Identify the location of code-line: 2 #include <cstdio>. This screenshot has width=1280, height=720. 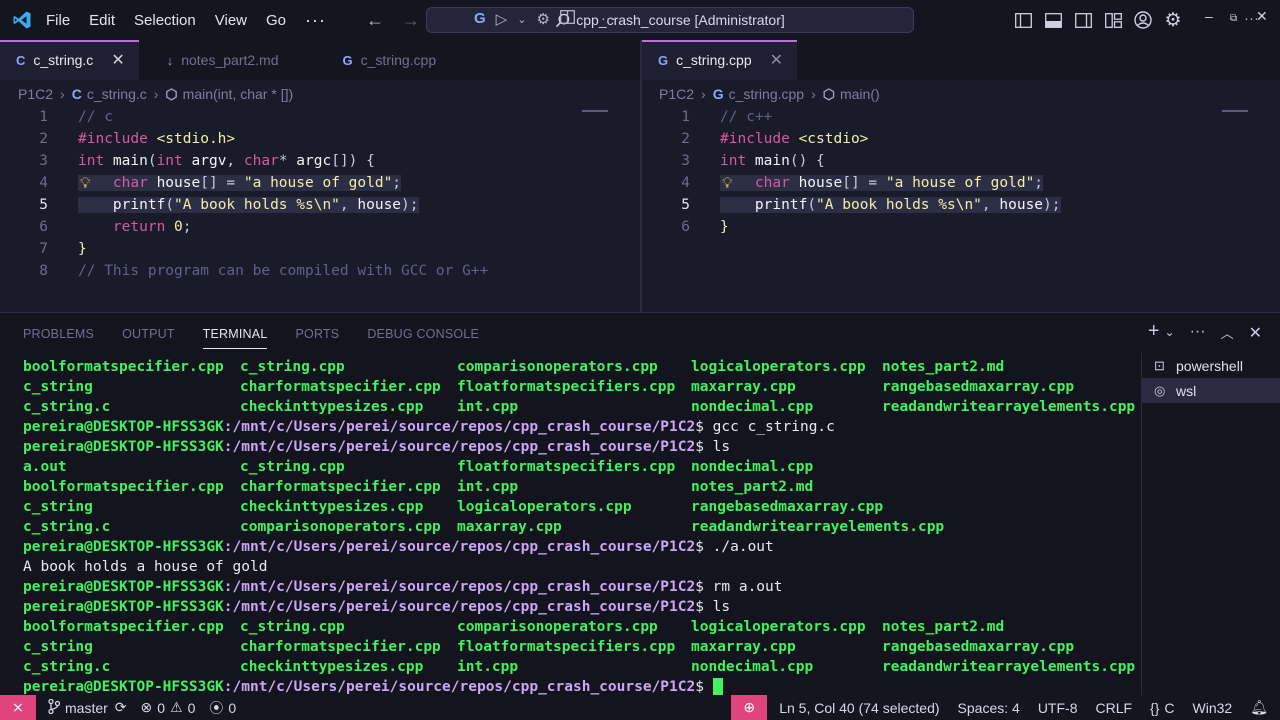
(961, 139).